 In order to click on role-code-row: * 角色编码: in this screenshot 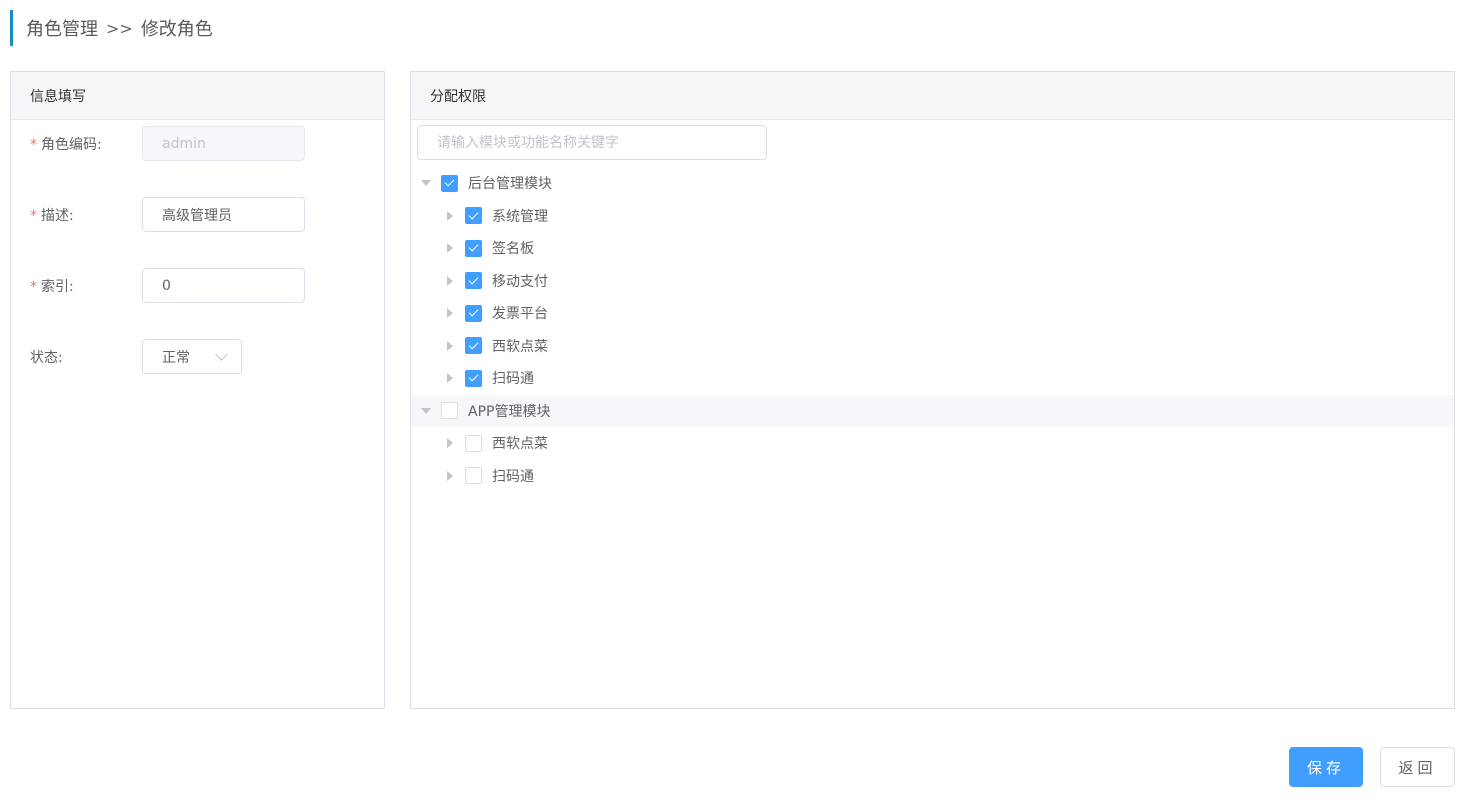, I will do `click(167, 143)`.